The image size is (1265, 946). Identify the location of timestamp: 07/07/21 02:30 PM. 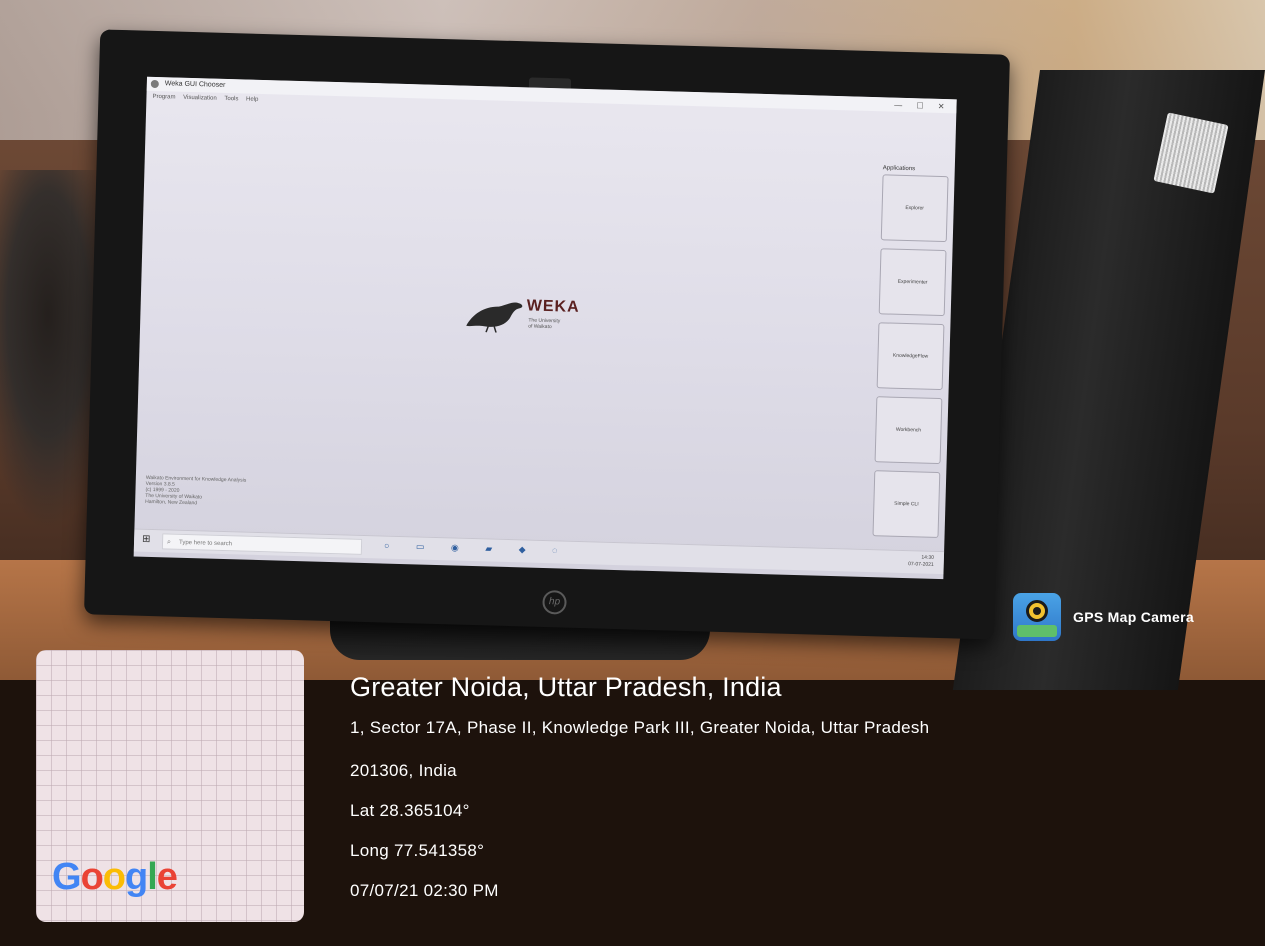
(424, 890).